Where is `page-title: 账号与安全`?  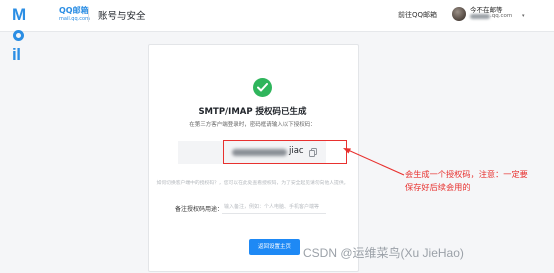 page-title: 账号与安全 is located at coordinates (122, 16).